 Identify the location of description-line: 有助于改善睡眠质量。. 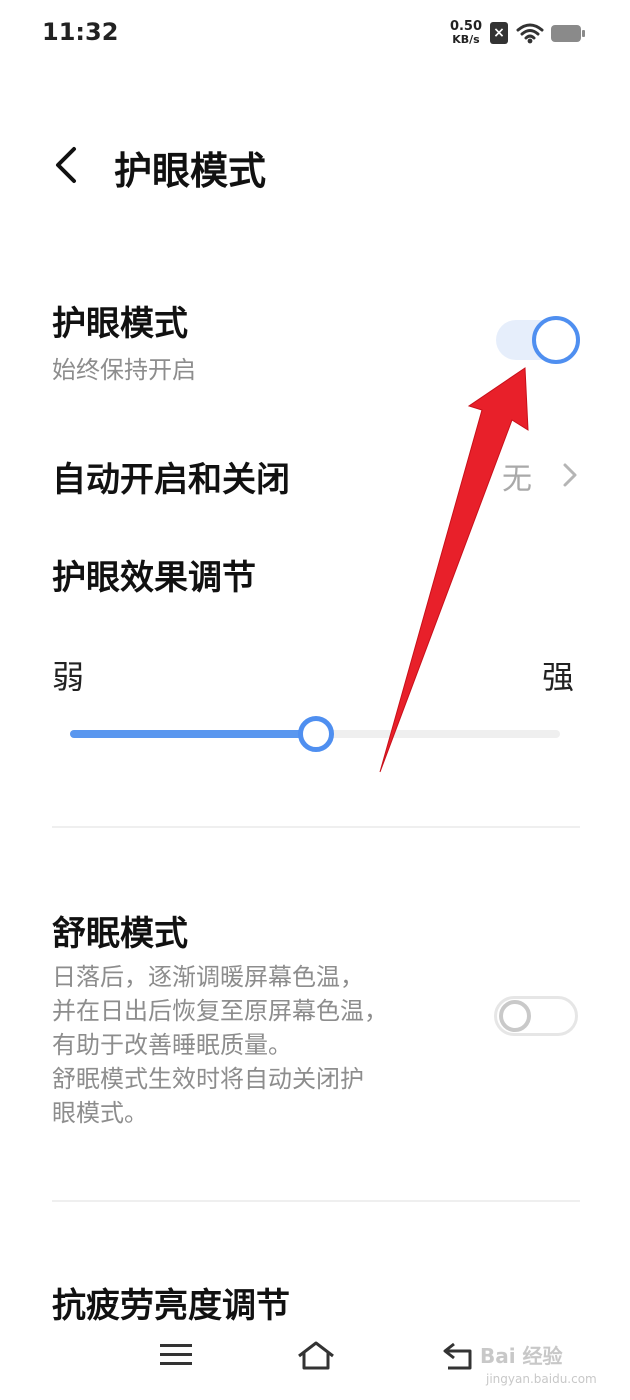
(172, 1045).